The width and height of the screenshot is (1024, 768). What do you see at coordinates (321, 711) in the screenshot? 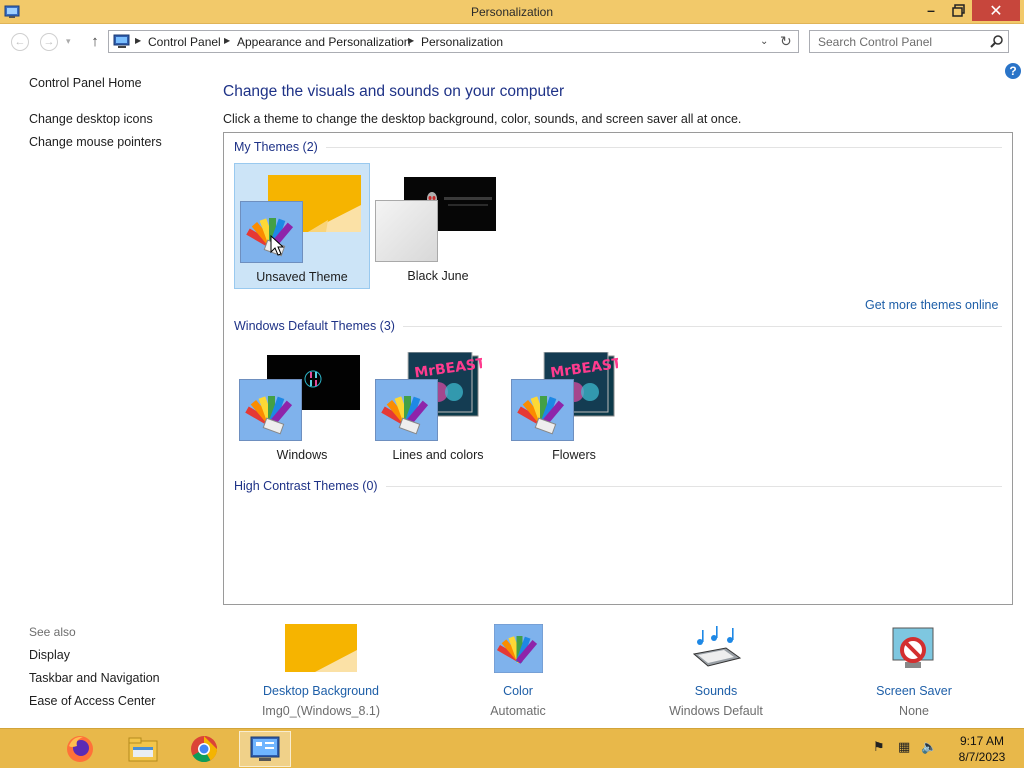
I see `desktop-background-value: Img0_(Windows_8.1)` at bounding box center [321, 711].